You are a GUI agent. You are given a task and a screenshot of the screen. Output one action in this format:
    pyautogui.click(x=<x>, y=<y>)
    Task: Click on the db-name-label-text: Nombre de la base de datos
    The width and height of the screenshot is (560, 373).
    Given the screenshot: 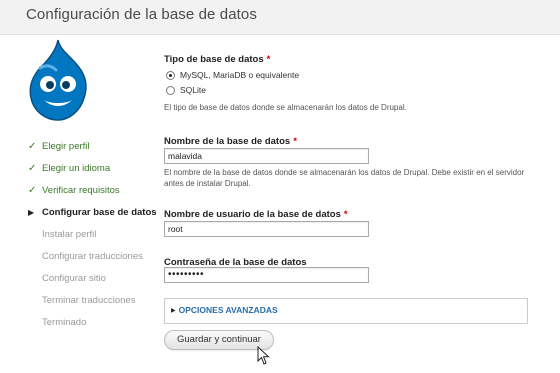 What is the action you would take?
    pyautogui.click(x=227, y=141)
    